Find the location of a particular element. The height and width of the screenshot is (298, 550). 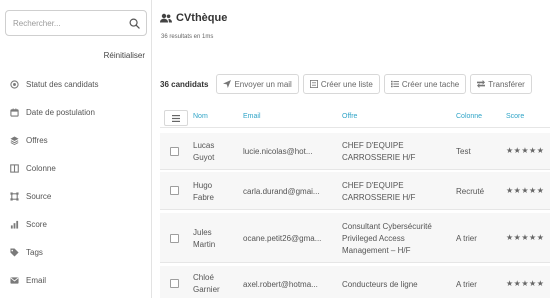

candidate-first-name: Chloé is located at coordinates (203, 277).